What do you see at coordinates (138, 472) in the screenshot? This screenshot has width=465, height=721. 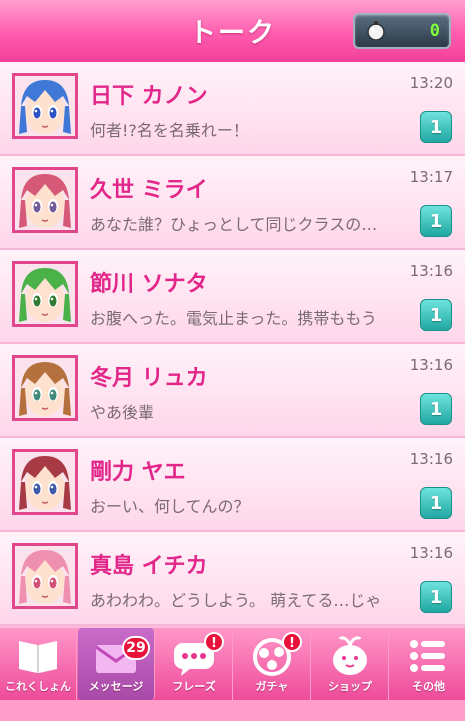 I see `contact-name: 剛力 ヤエ` at bounding box center [138, 472].